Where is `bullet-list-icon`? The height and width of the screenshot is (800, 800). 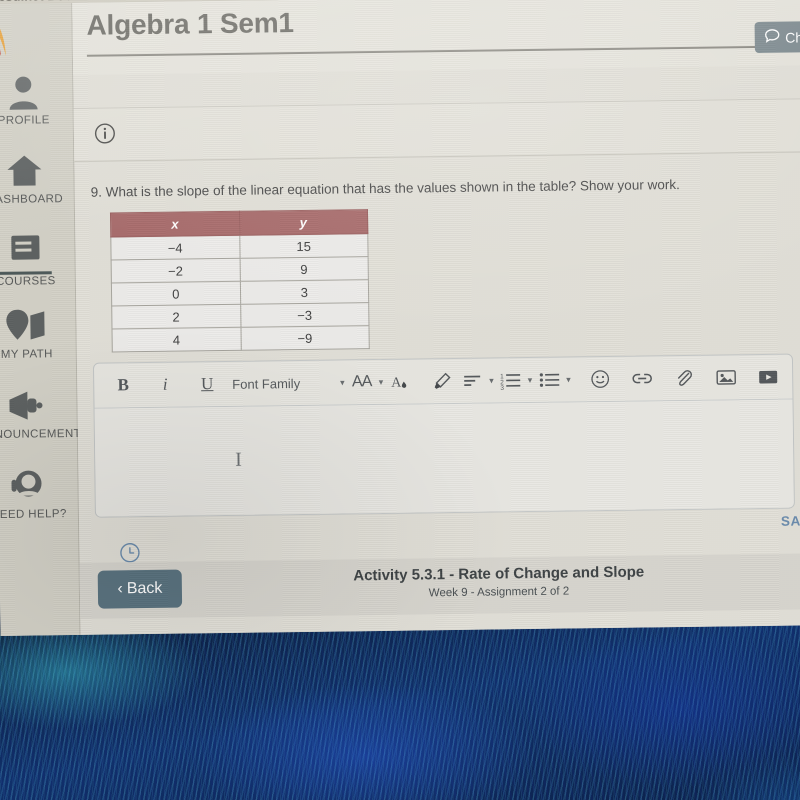
bullet-list-icon is located at coordinates (549, 380).